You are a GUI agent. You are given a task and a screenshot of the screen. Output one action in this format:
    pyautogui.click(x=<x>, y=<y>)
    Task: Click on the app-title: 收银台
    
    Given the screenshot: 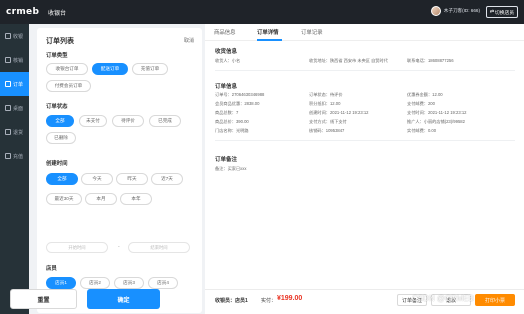 What is the action you would take?
    pyautogui.click(x=57, y=13)
    